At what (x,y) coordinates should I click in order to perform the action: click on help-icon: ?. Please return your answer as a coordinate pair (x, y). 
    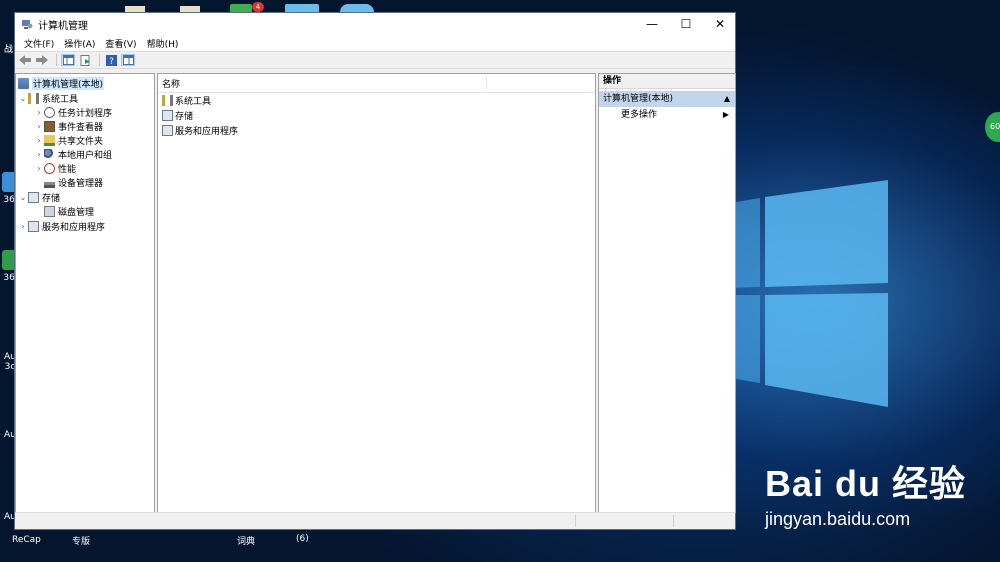
    Looking at the image, I should click on (111, 60).